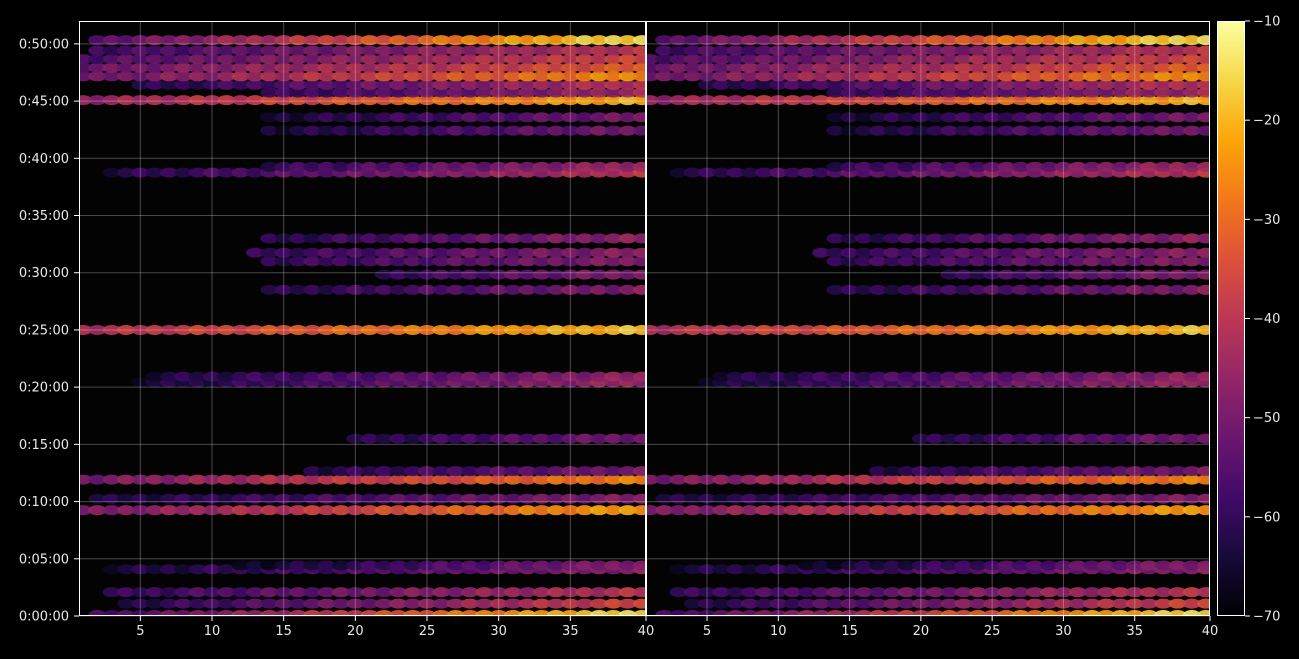 The width and height of the screenshot is (1299, 659). I want to click on y-tick-label: 0:05:00, so click(44, 559).